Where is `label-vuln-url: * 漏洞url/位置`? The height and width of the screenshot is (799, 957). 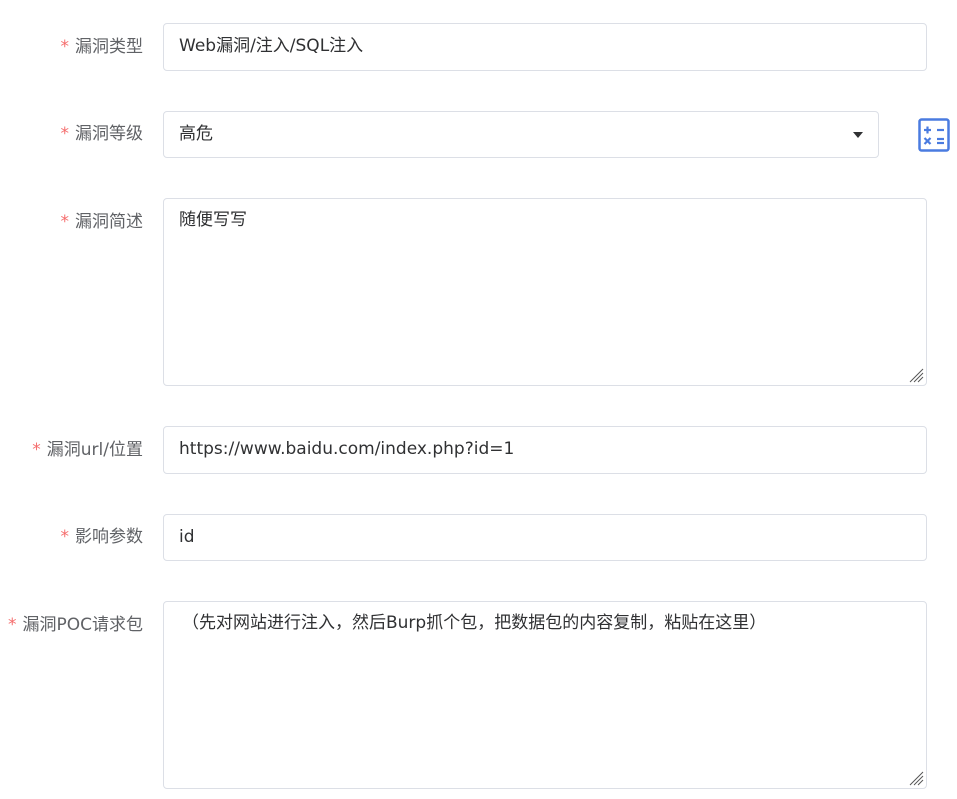 label-vuln-url: * 漏洞url/位置 is located at coordinates (87, 450).